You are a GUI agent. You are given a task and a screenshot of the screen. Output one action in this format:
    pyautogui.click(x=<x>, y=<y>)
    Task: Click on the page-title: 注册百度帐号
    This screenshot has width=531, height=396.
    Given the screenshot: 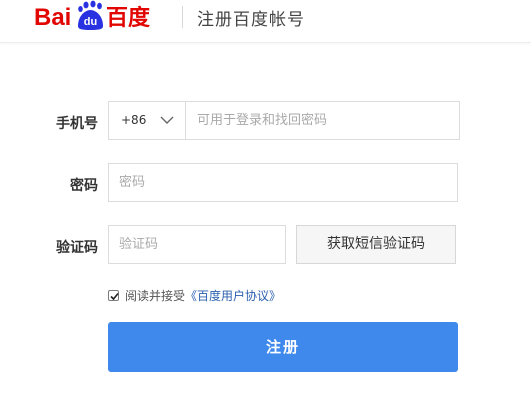 What is the action you would take?
    pyautogui.click(x=251, y=20)
    